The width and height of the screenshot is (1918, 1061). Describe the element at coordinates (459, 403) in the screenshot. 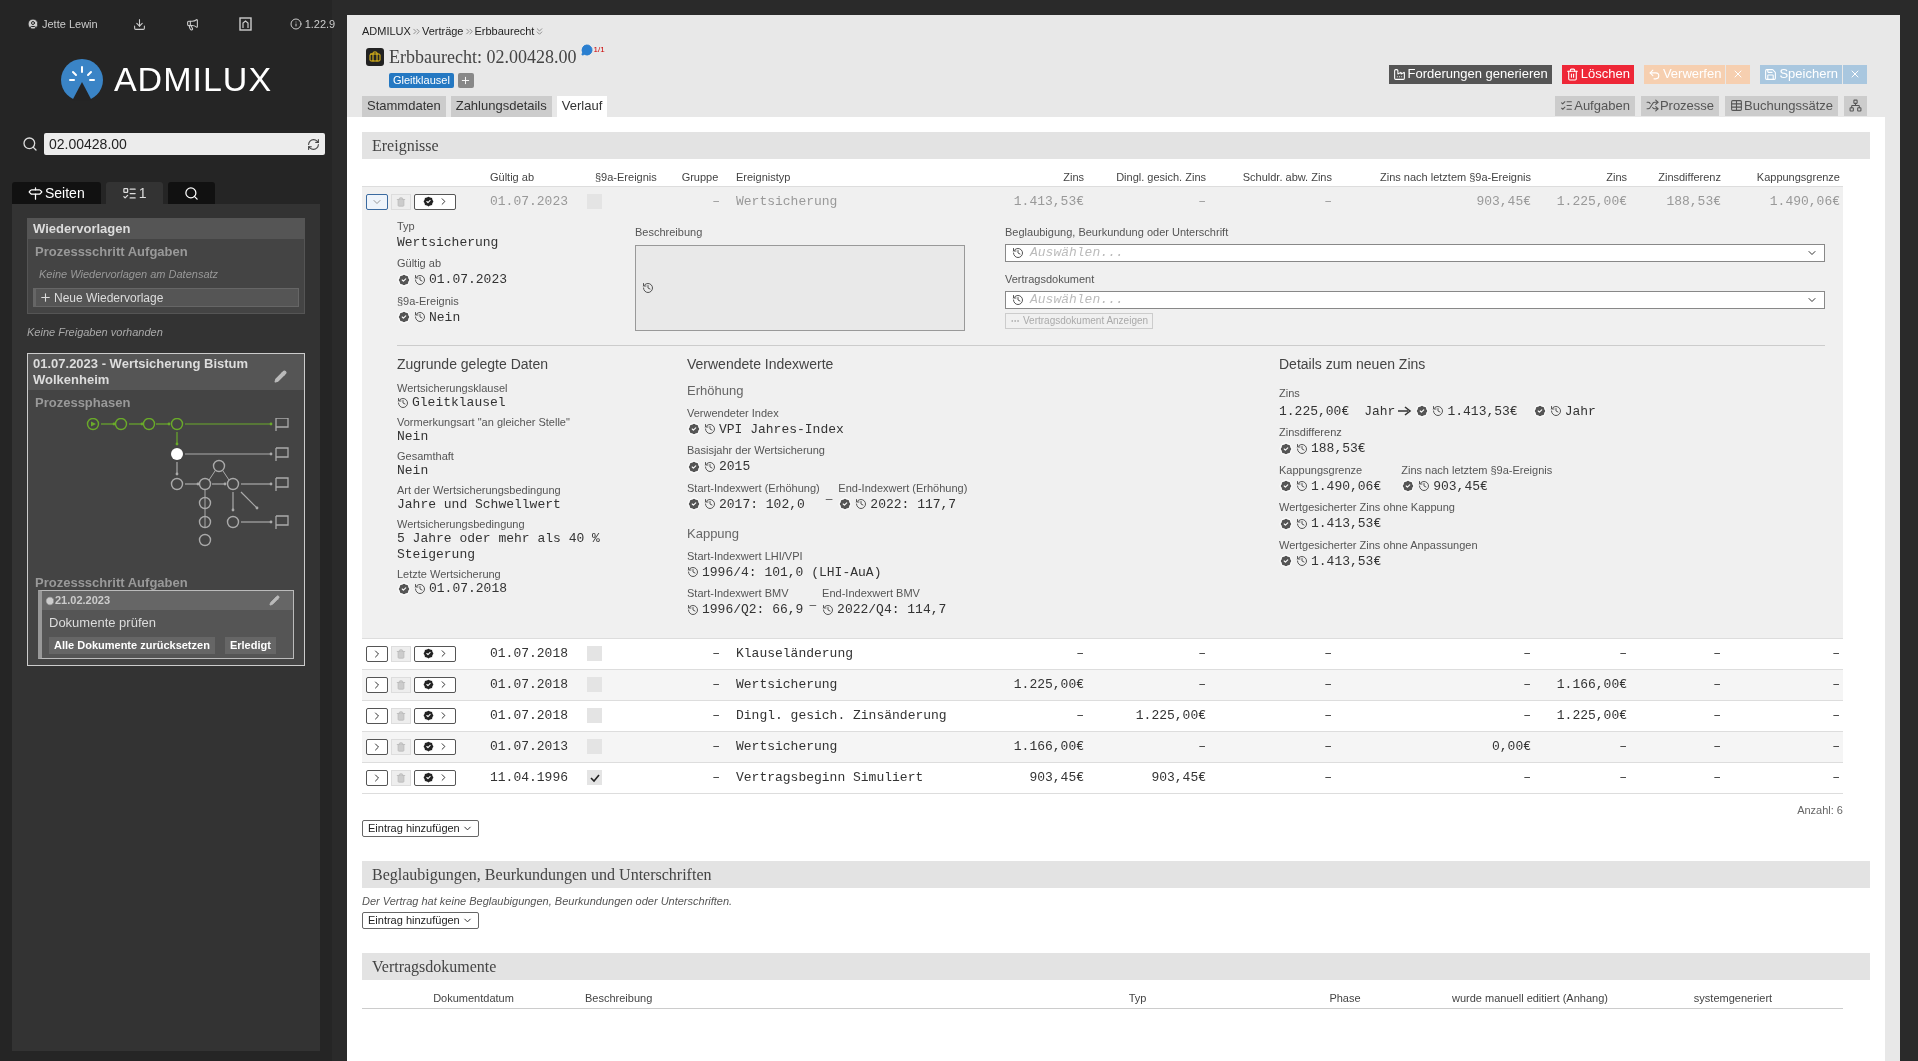

I see `field-value: Gleitklausel` at that location.